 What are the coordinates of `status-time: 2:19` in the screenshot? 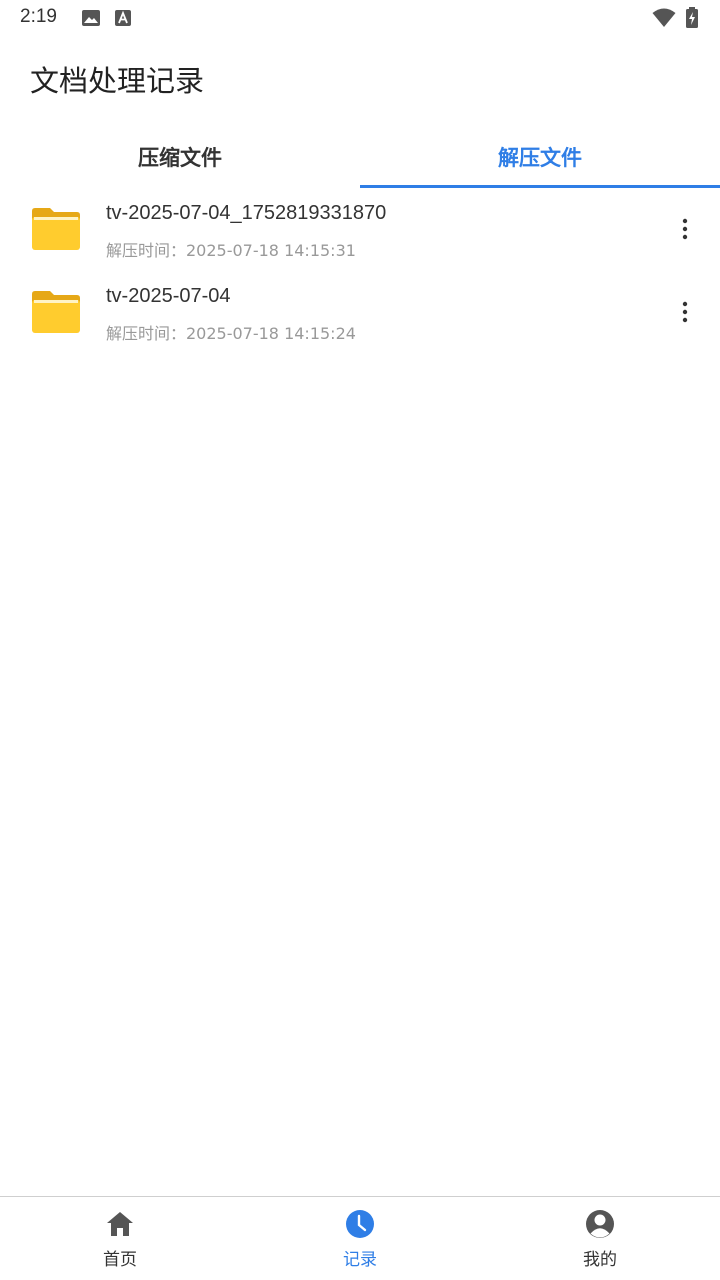 It's located at (38, 16).